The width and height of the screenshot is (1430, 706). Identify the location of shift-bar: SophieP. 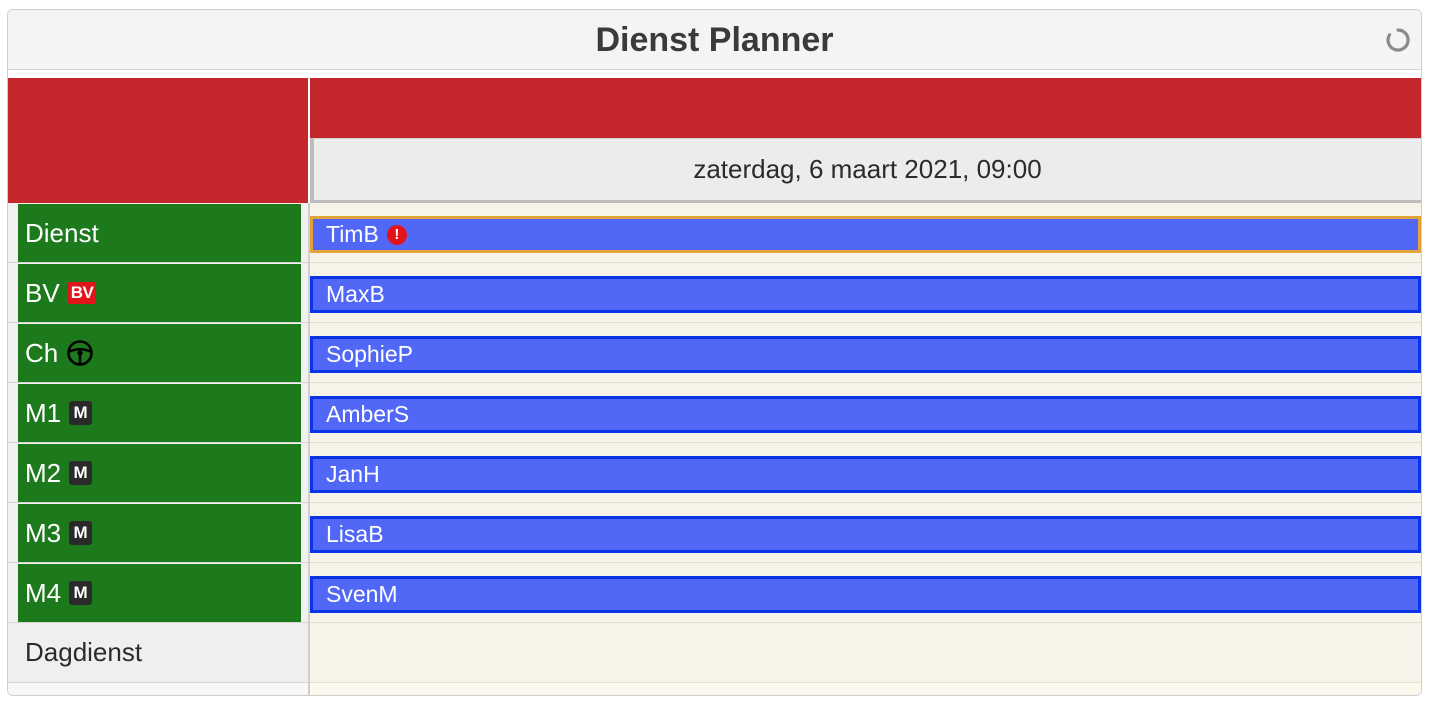
(865, 354).